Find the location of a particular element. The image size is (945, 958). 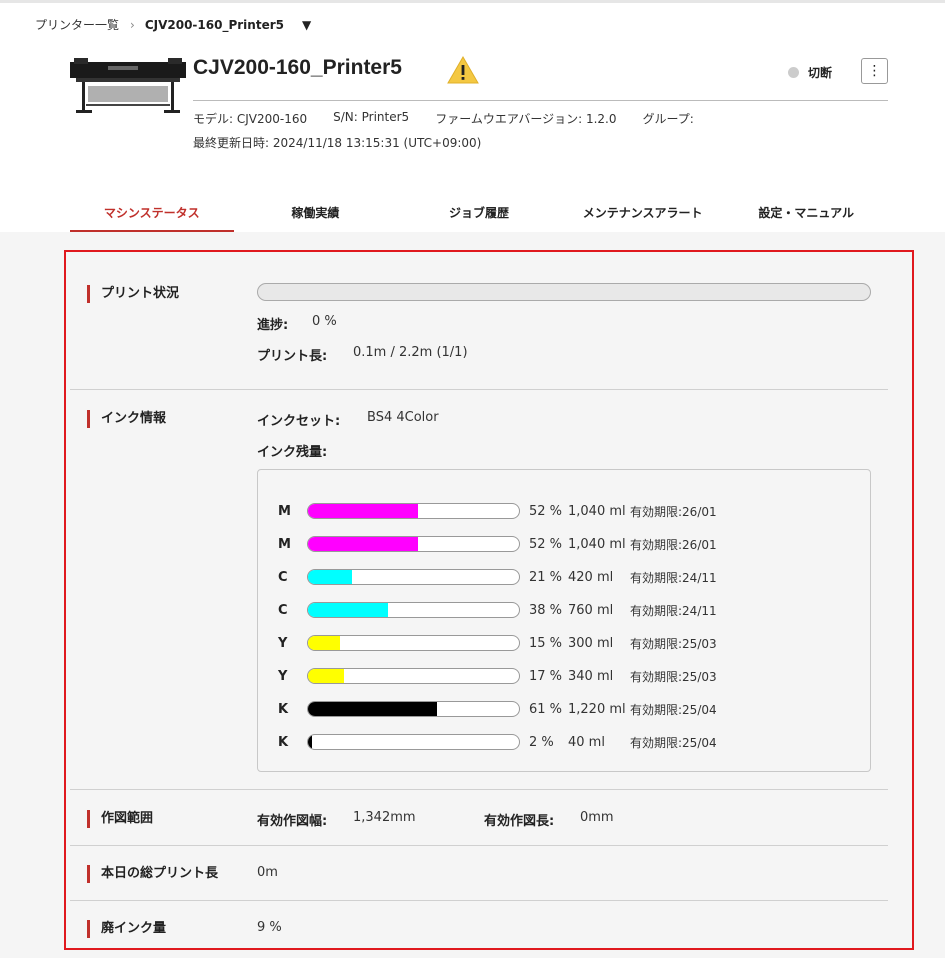

ink-row: C 21 % 420 ml 有効期限:24/11 is located at coordinates (497, 577).